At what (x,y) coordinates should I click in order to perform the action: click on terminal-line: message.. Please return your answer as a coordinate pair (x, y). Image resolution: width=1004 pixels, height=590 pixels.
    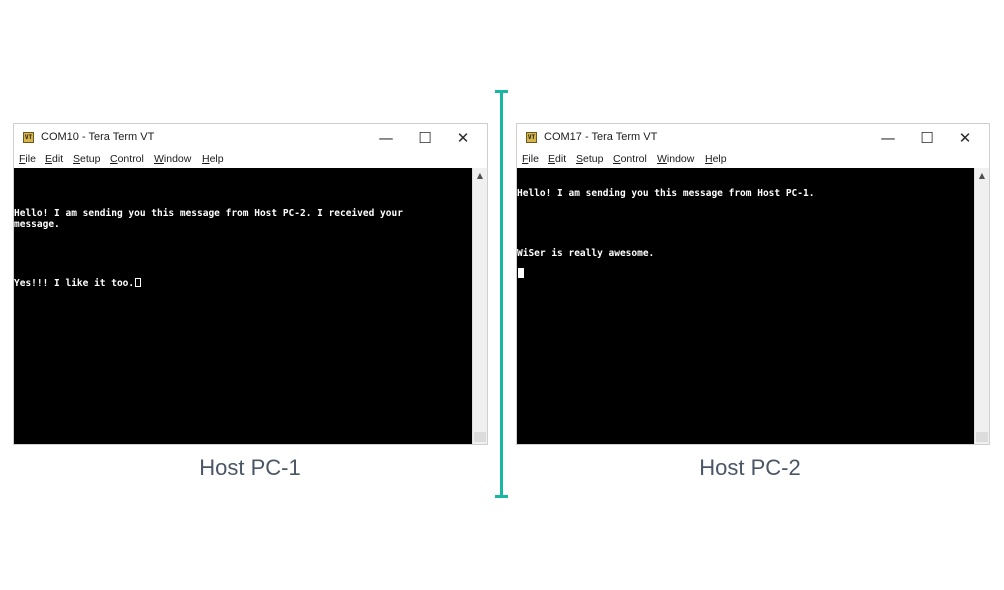
    Looking at the image, I should click on (37, 224).